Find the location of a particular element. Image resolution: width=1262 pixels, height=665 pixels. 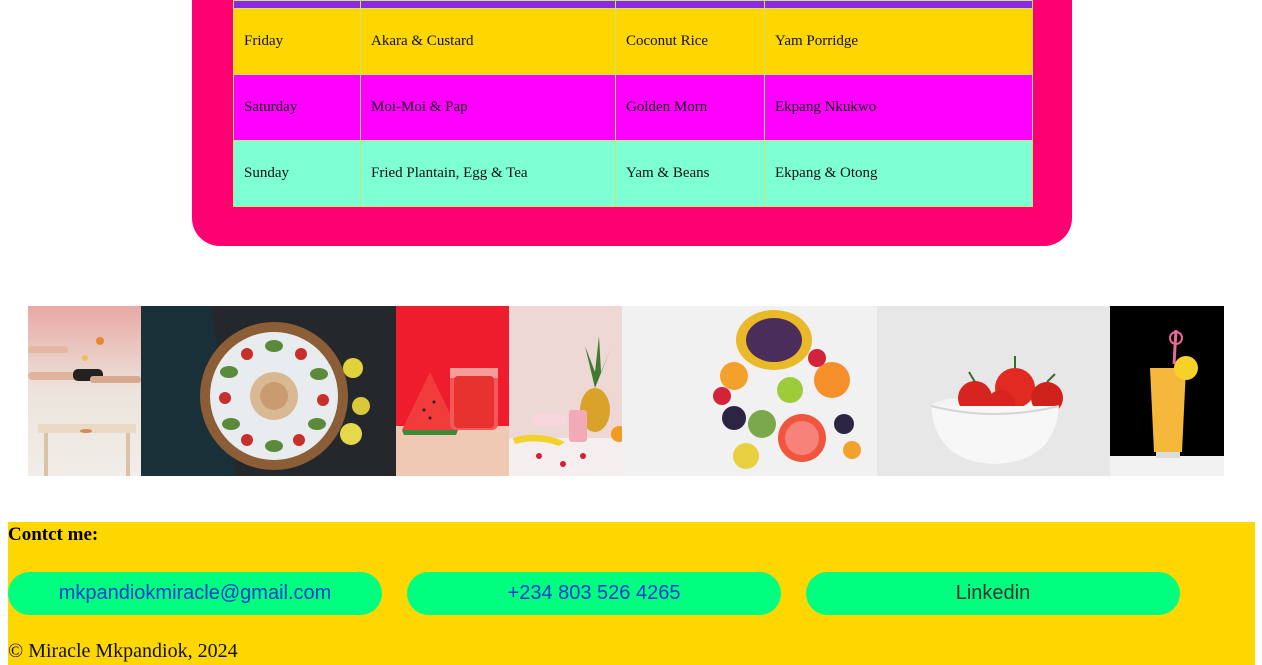

cooking-pan-photo is located at coordinates (84, 391).